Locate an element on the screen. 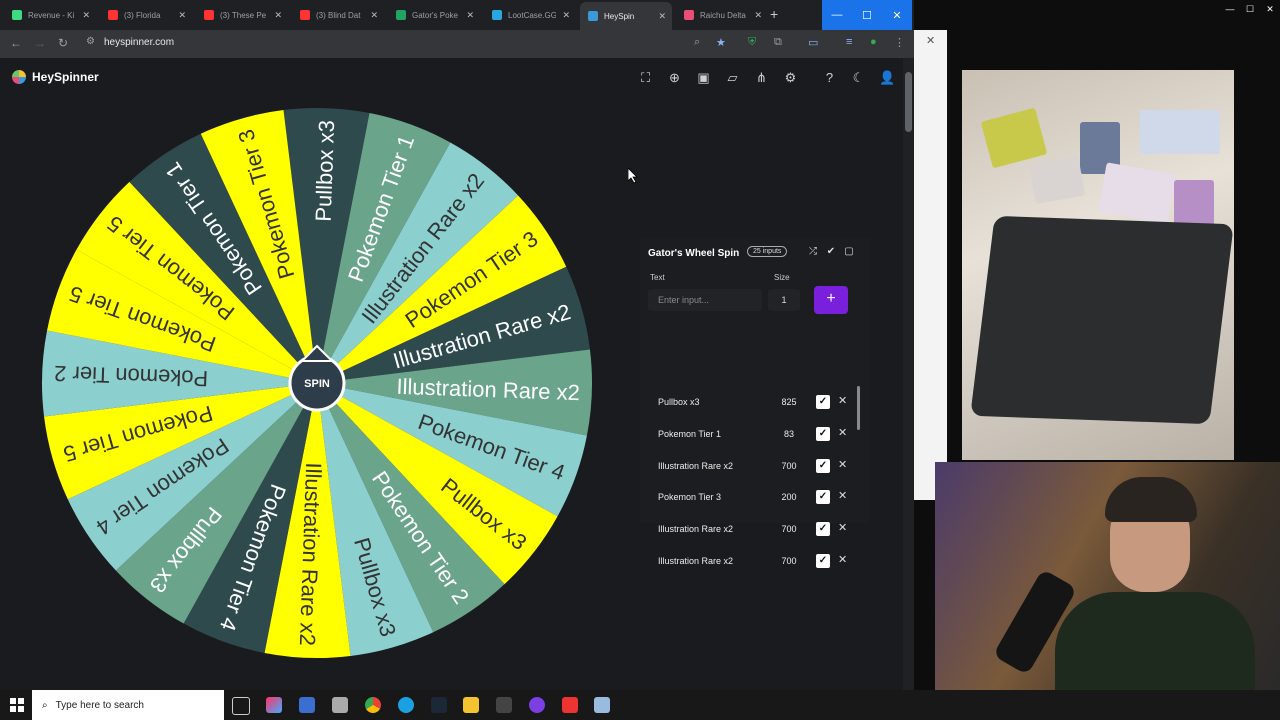  input-row-text: Pullbox x3 is located at coordinates (679, 402).